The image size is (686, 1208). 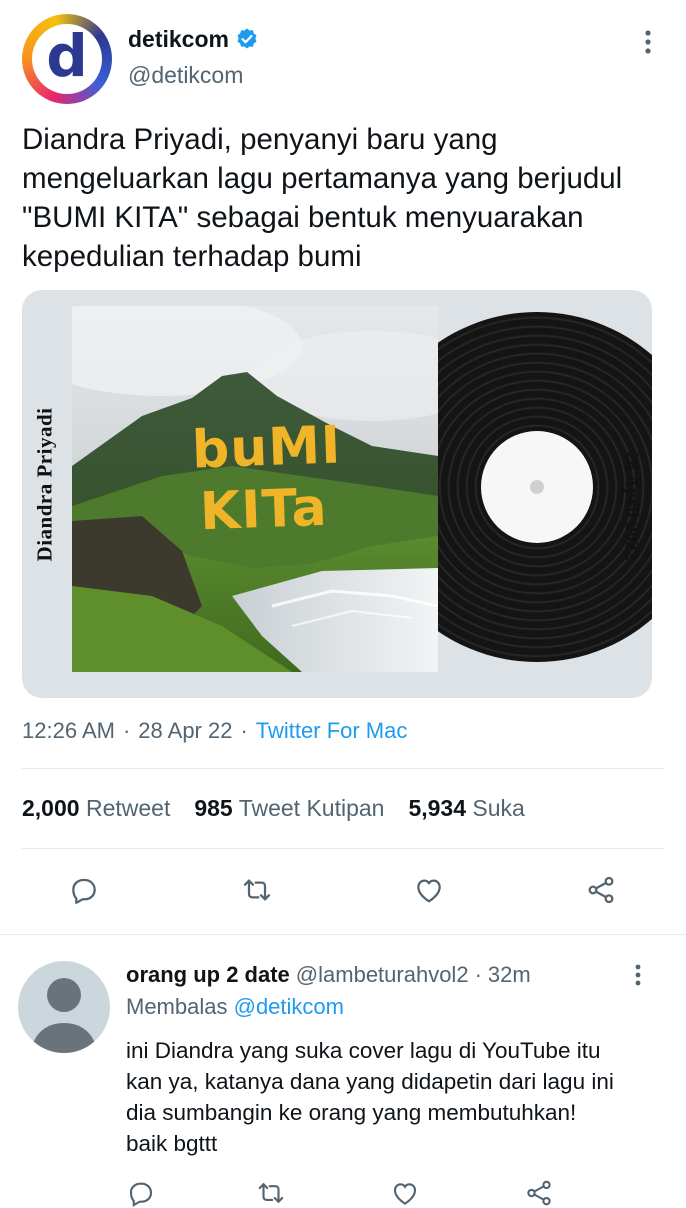 I want to click on like-icon, so click(x=429, y=890).